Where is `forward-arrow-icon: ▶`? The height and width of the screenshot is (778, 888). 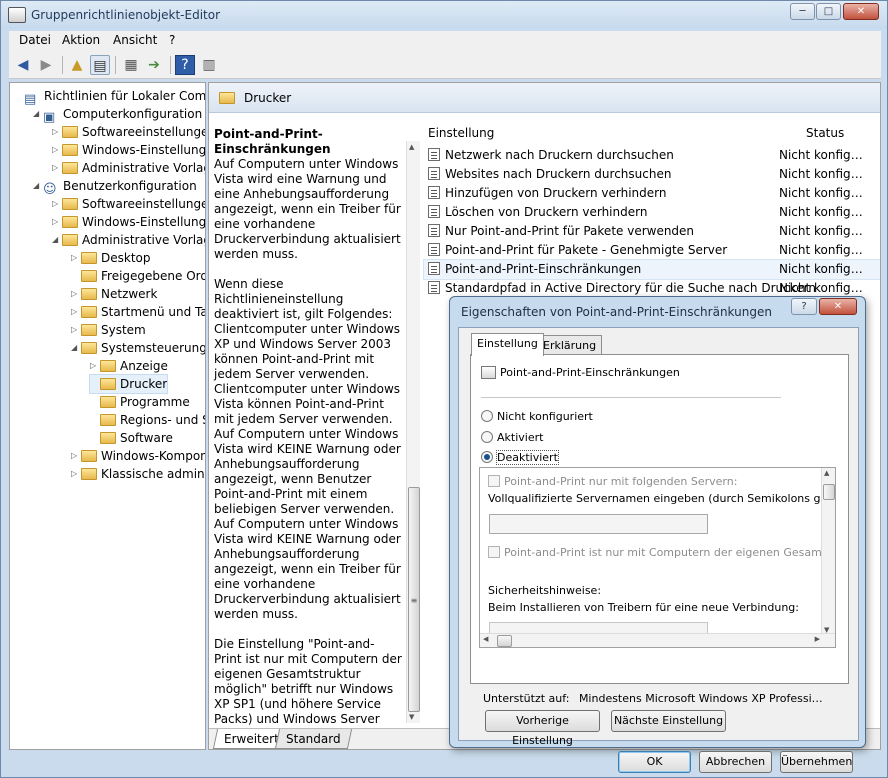 forward-arrow-icon: ▶ is located at coordinates (46, 65).